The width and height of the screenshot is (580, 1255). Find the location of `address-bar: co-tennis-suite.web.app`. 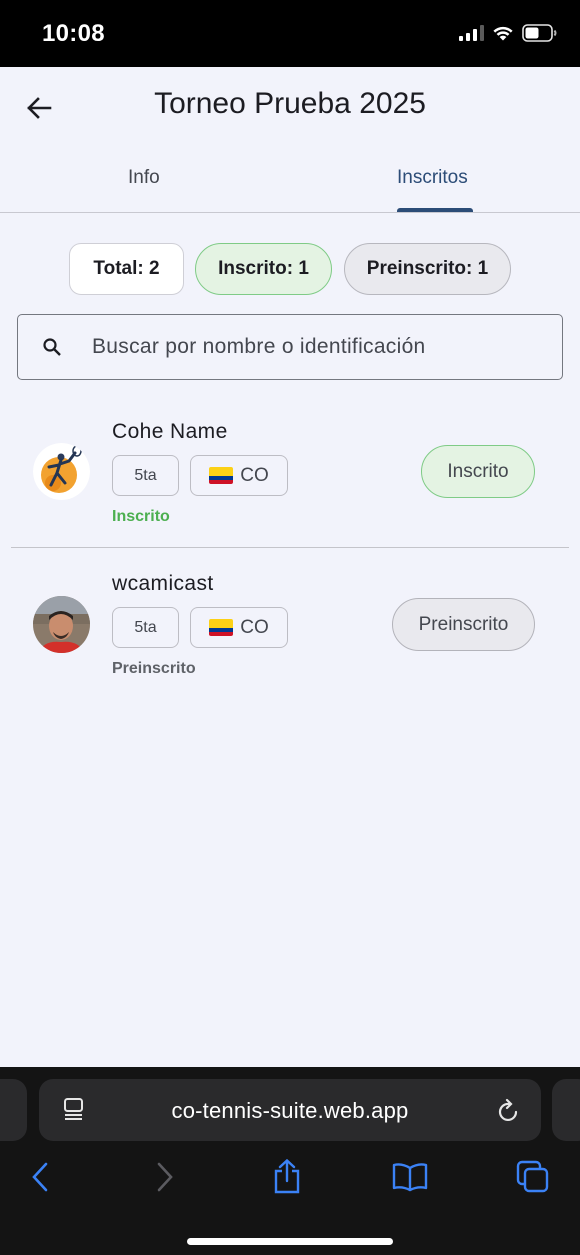

address-bar: co-tennis-suite.web.app is located at coordinates (290, 1110).